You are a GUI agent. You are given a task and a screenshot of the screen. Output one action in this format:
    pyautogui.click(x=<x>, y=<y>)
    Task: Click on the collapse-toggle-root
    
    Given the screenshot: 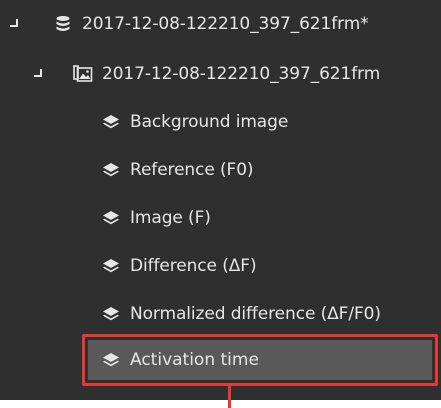 What is the action you would take?
    pyautogui.click(x=14, y=23)
    